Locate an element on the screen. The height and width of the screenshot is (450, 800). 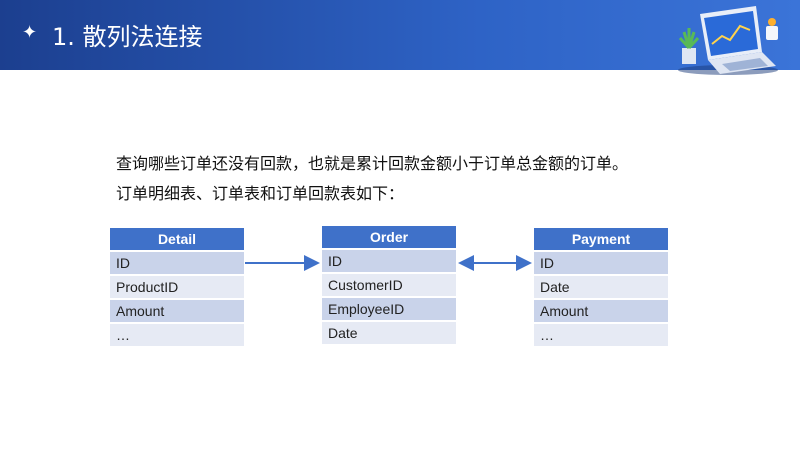
table-header: Payment is located at coordinates (601, 239).